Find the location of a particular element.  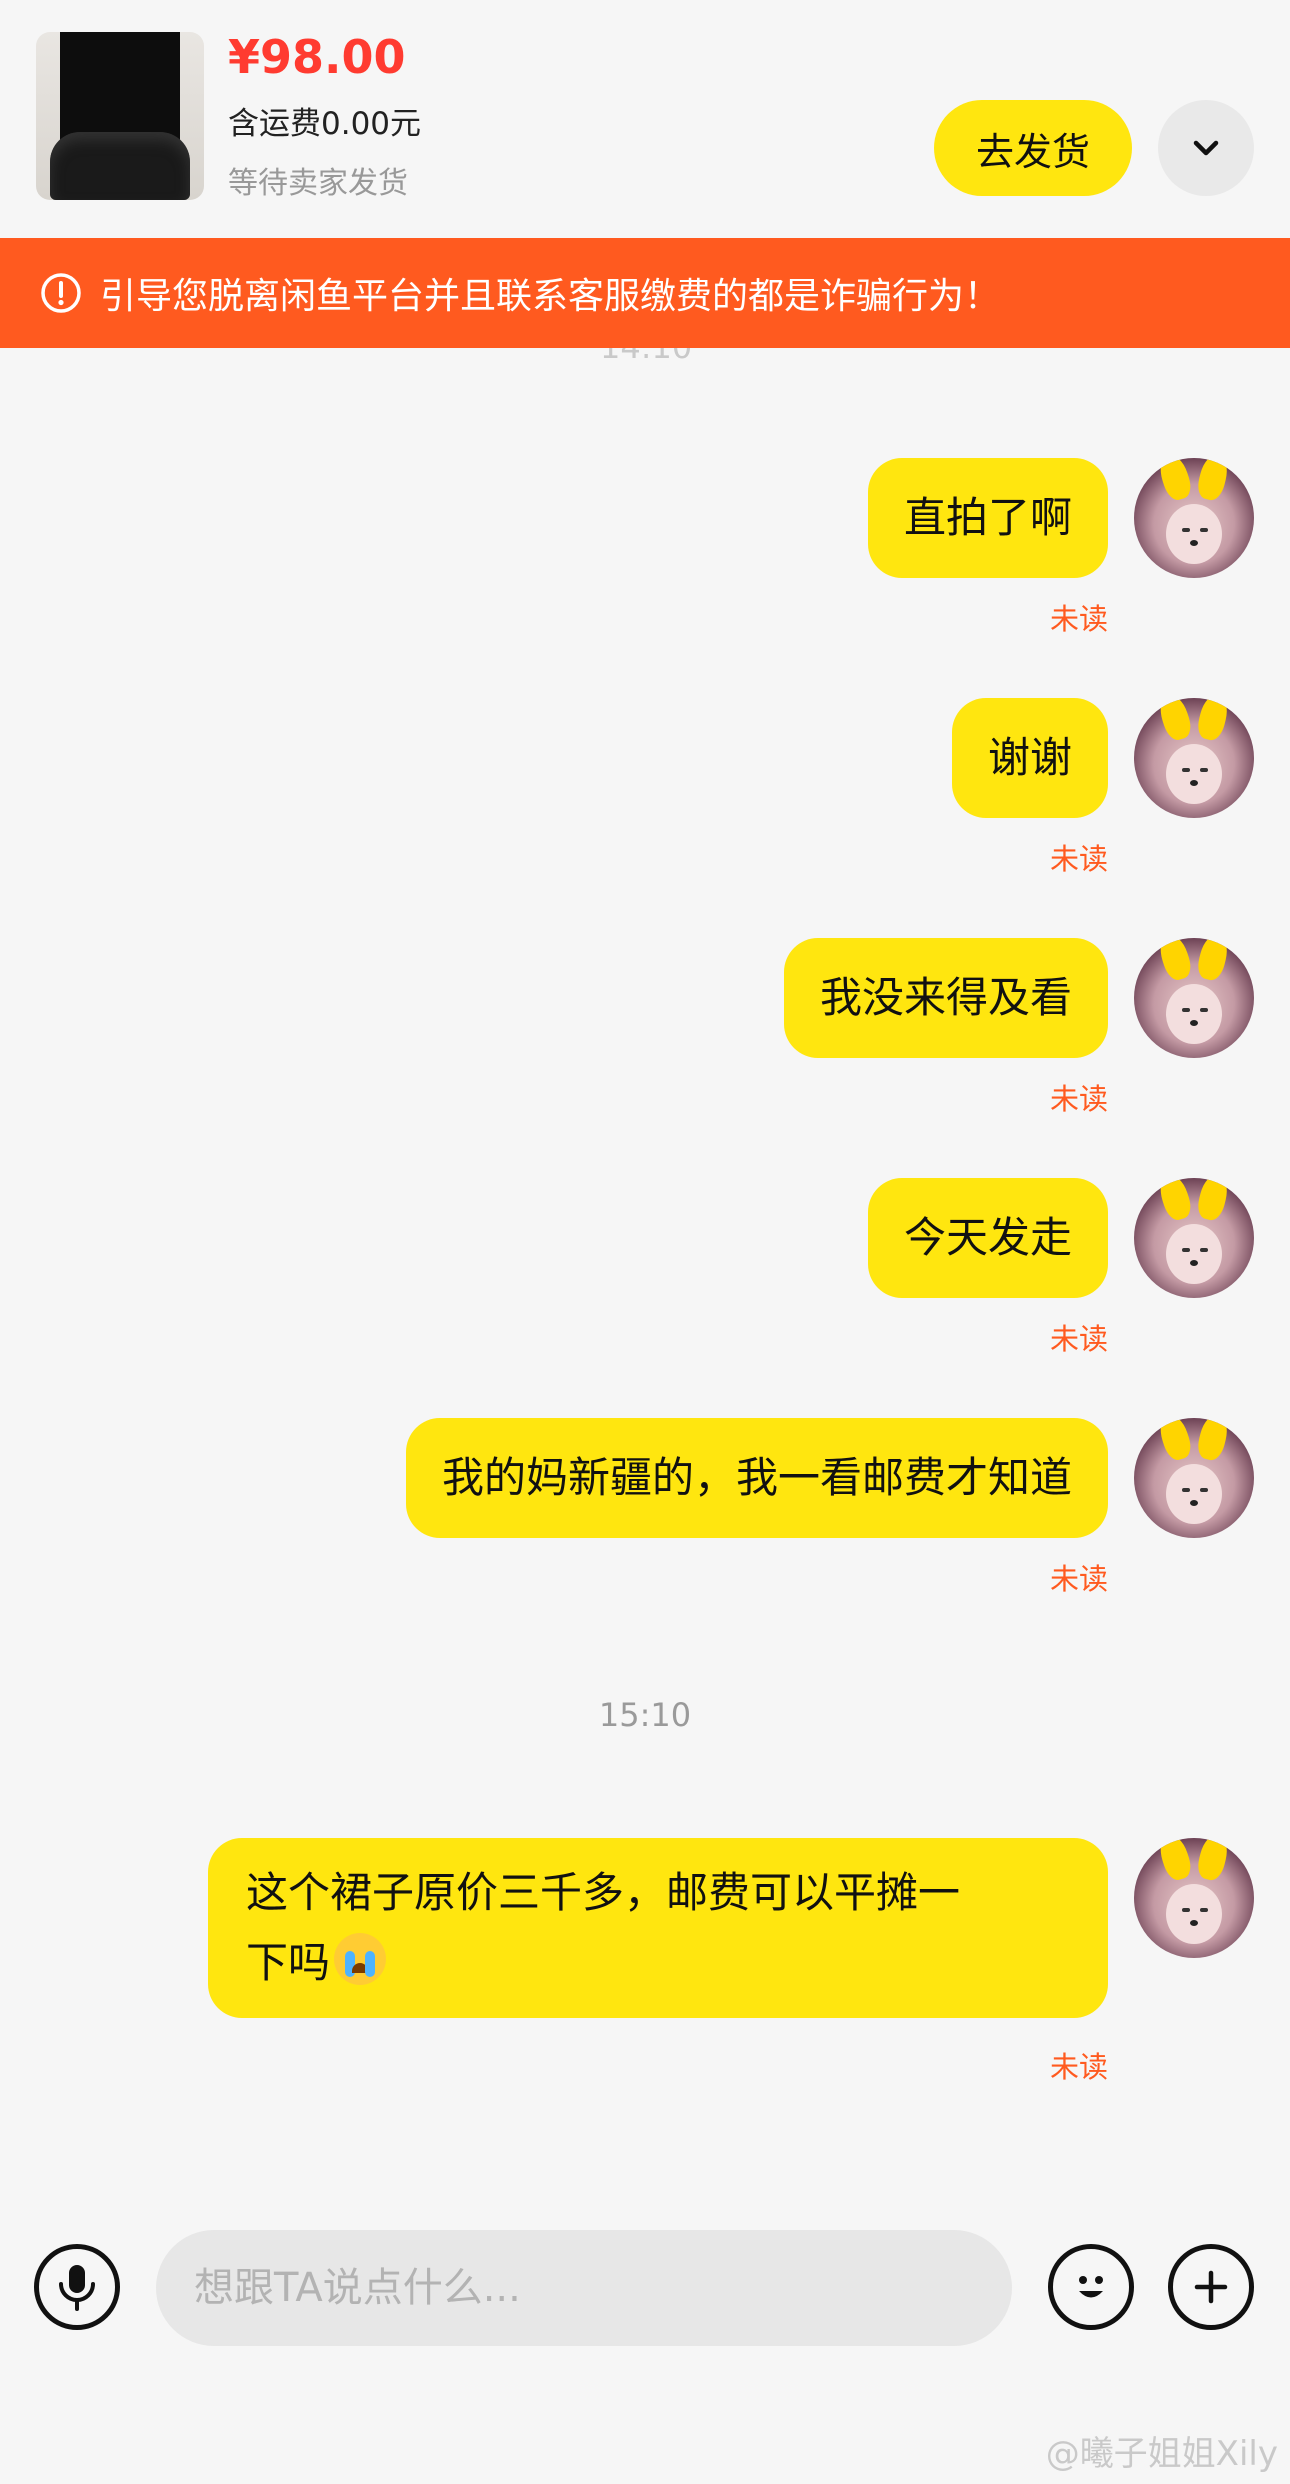

message-bubble: 这个裙子原价三千多，邮费可以平摊一 下吗 is located at coordinates (658, 1928).